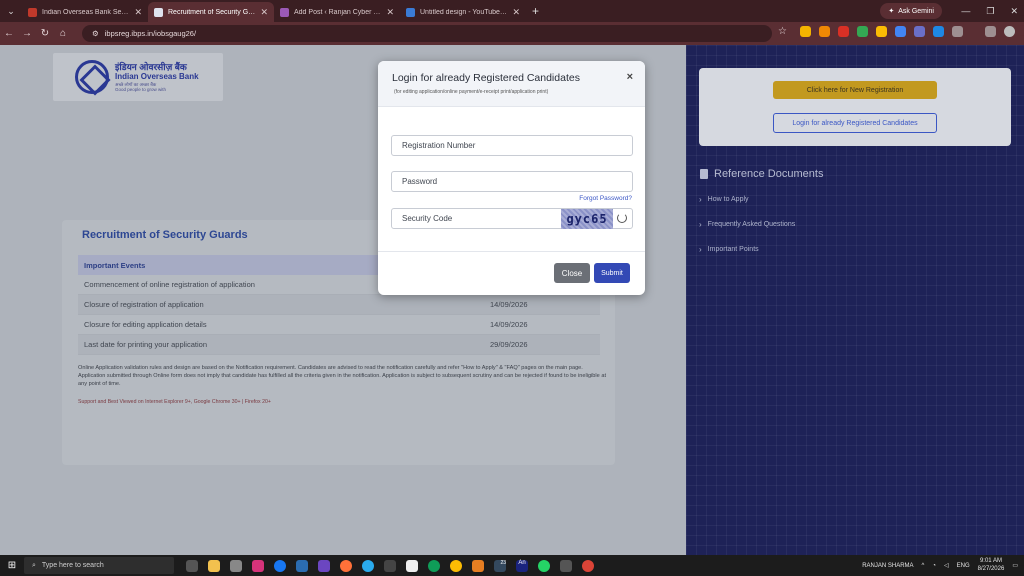  Describe the element at coordinates (258, 565) in the screenshot. I see `instagram-icon` at that location.